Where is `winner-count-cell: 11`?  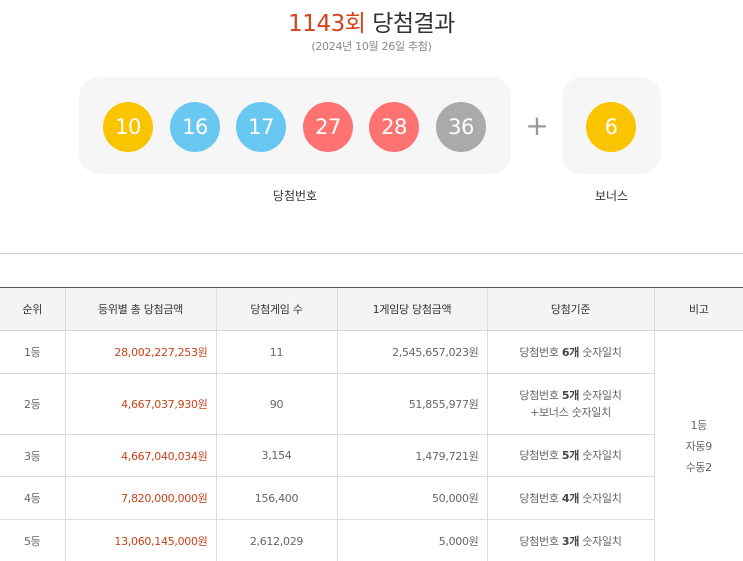 winner-count-cell: 11 is located at coordinates (276, 352).